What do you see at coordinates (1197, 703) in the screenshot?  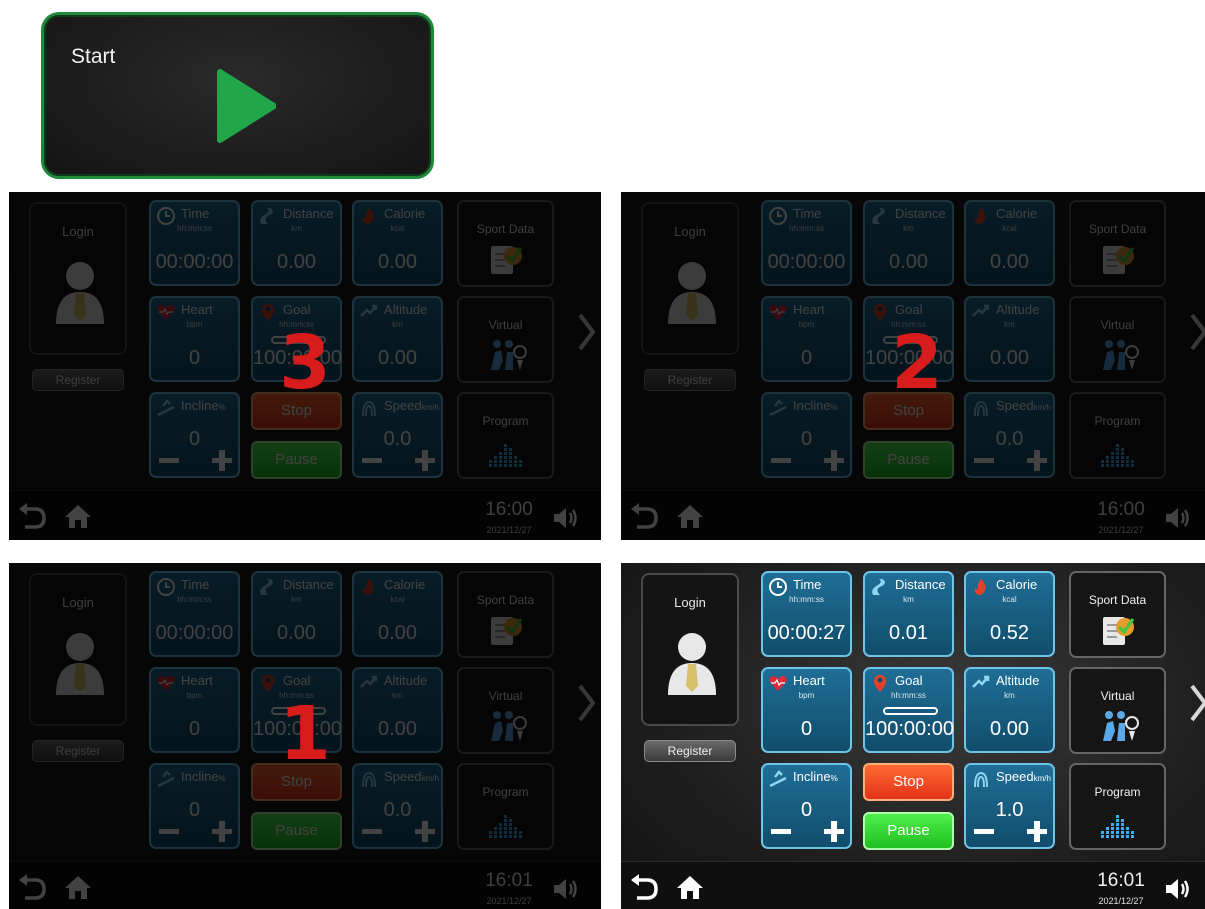 I see `chevron-right-icon` at bounding box center [1197, 703].